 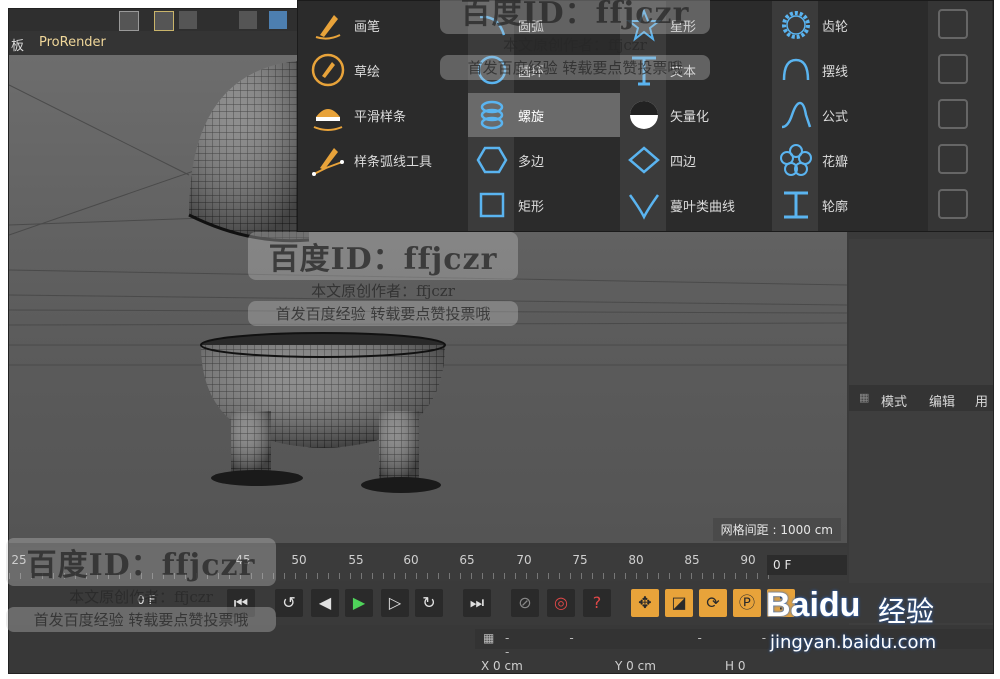 I want to click on menu-item-gear: 齿轮, so click(x=847, y=25).